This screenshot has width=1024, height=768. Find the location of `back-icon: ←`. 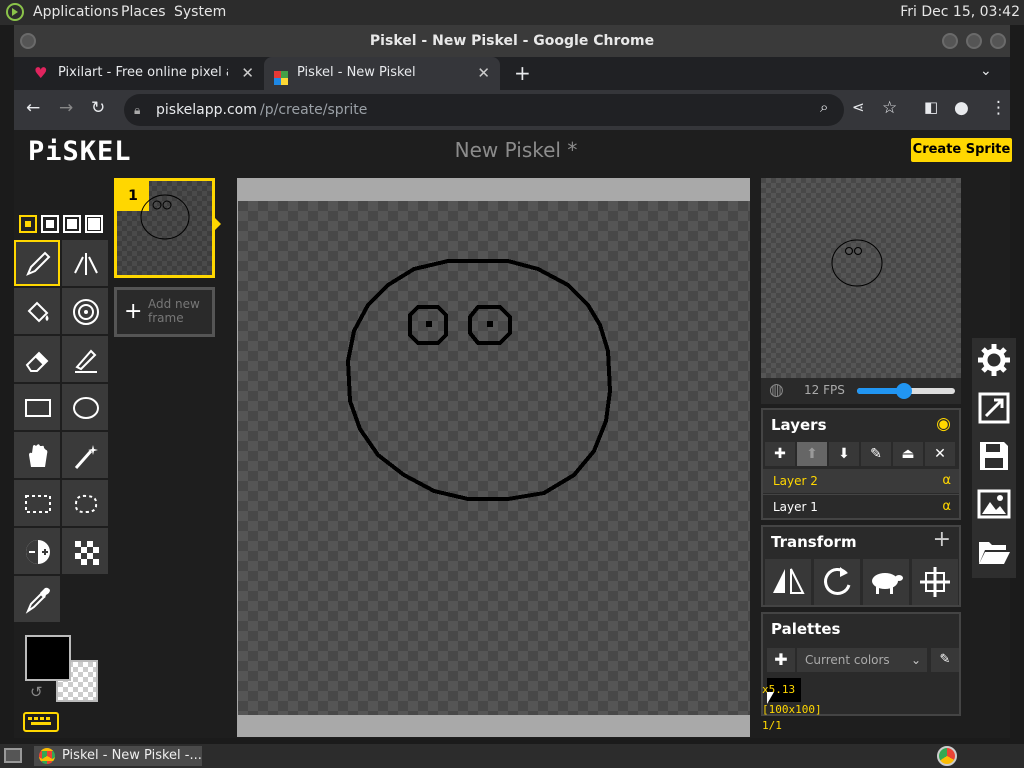

back-icon: ← is located at coordinates (33, 108).